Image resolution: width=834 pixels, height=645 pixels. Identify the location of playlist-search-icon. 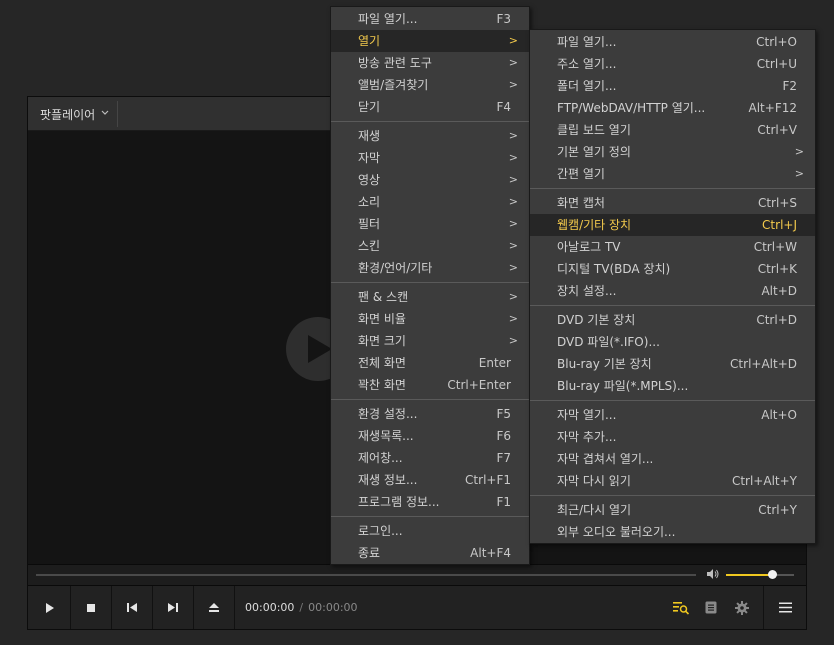
(681, 608).